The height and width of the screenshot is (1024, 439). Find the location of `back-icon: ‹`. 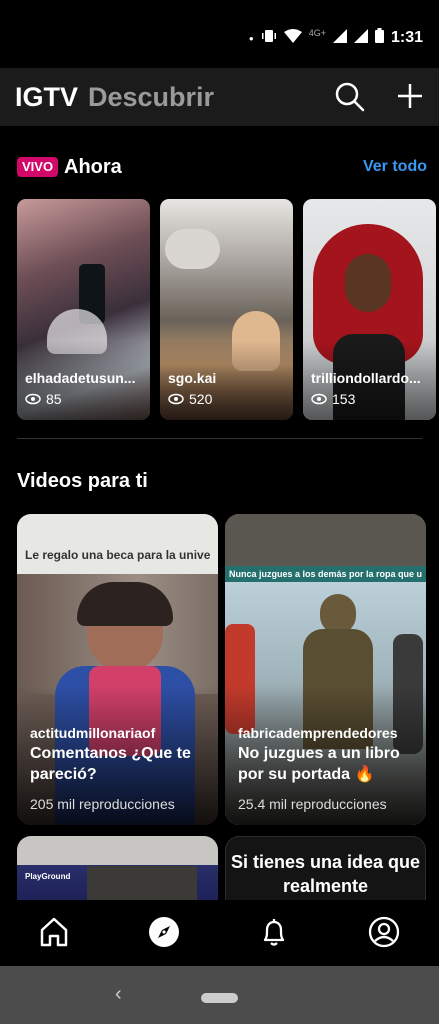

back-icon: ‹ is located at coordinates (118, 994).